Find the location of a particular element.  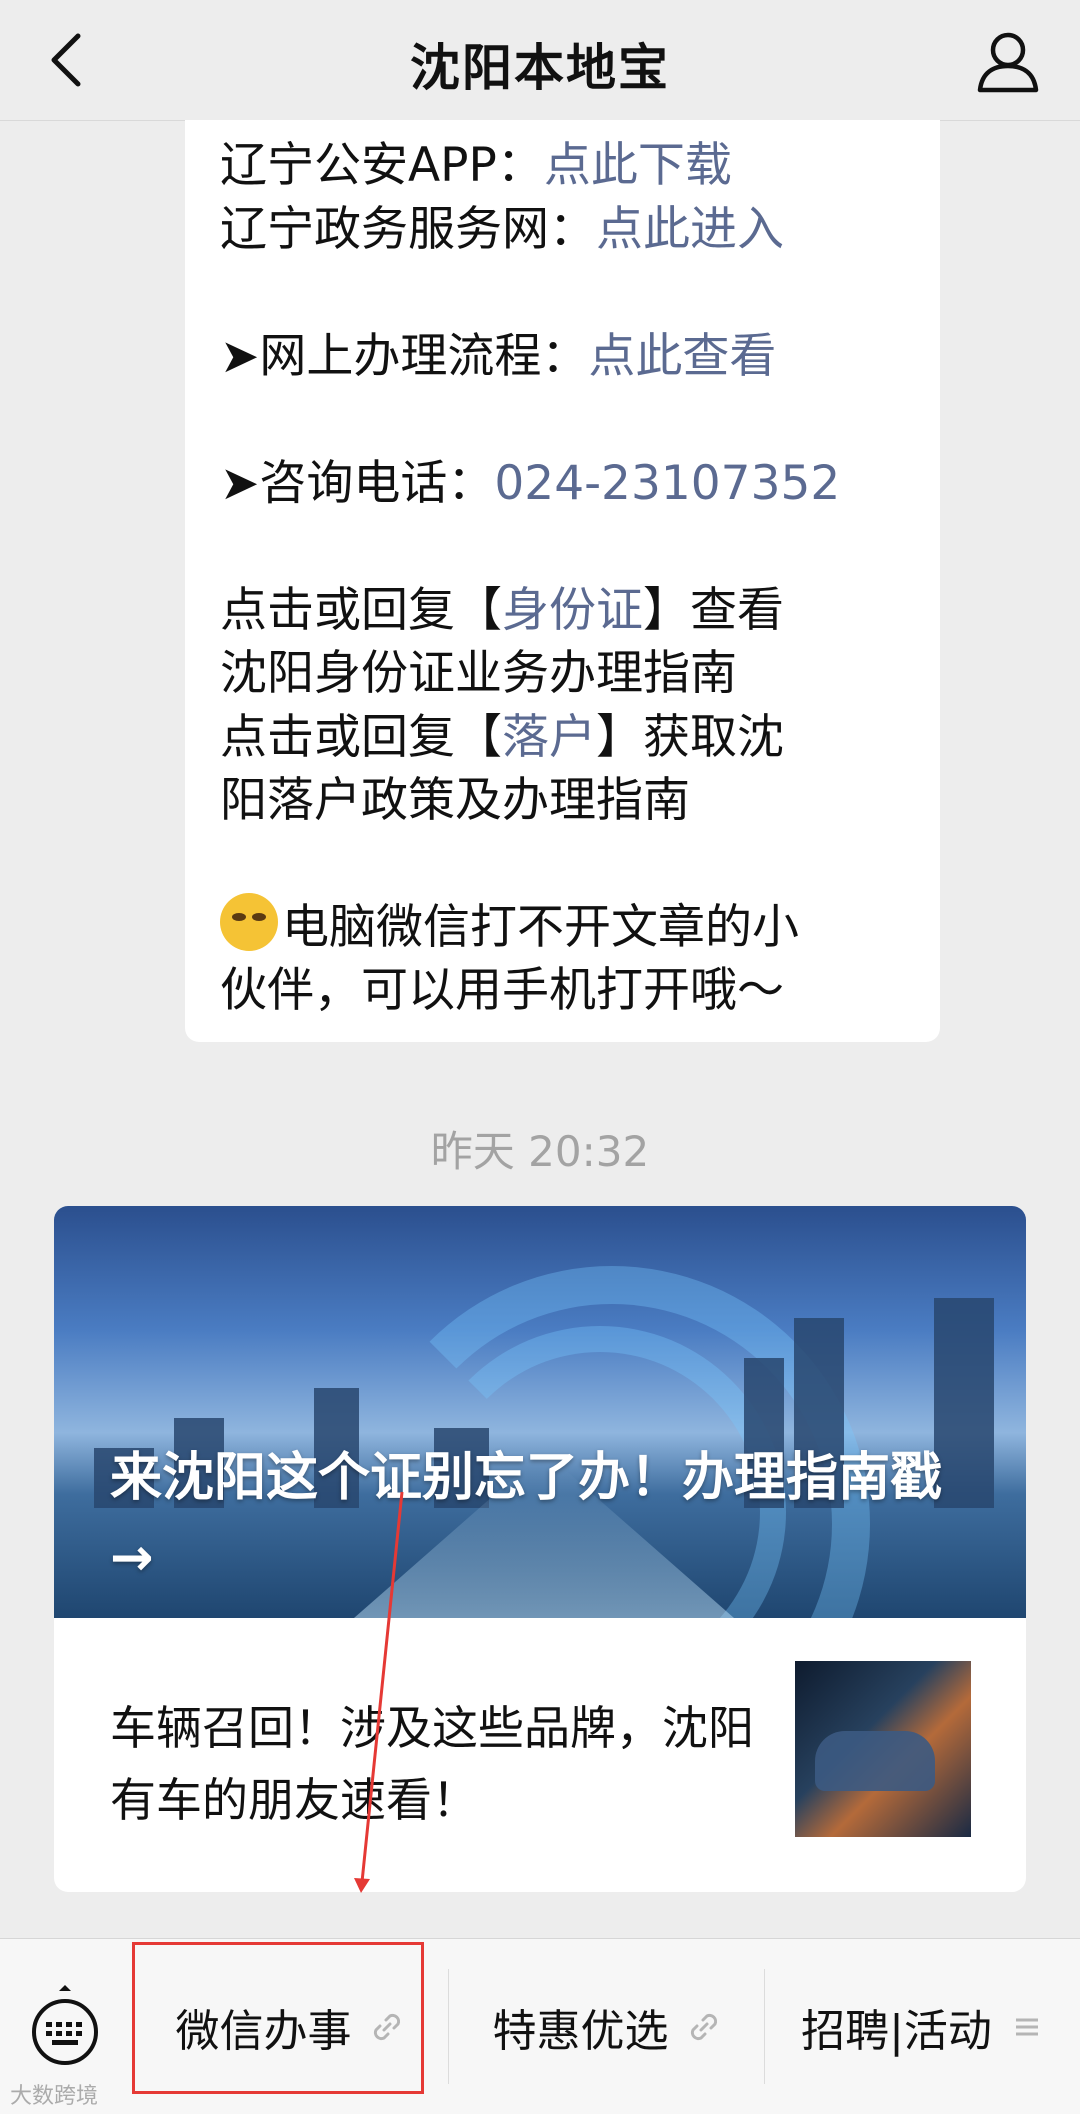

download-link: 点此下载 is located at coordinates (638, 165).